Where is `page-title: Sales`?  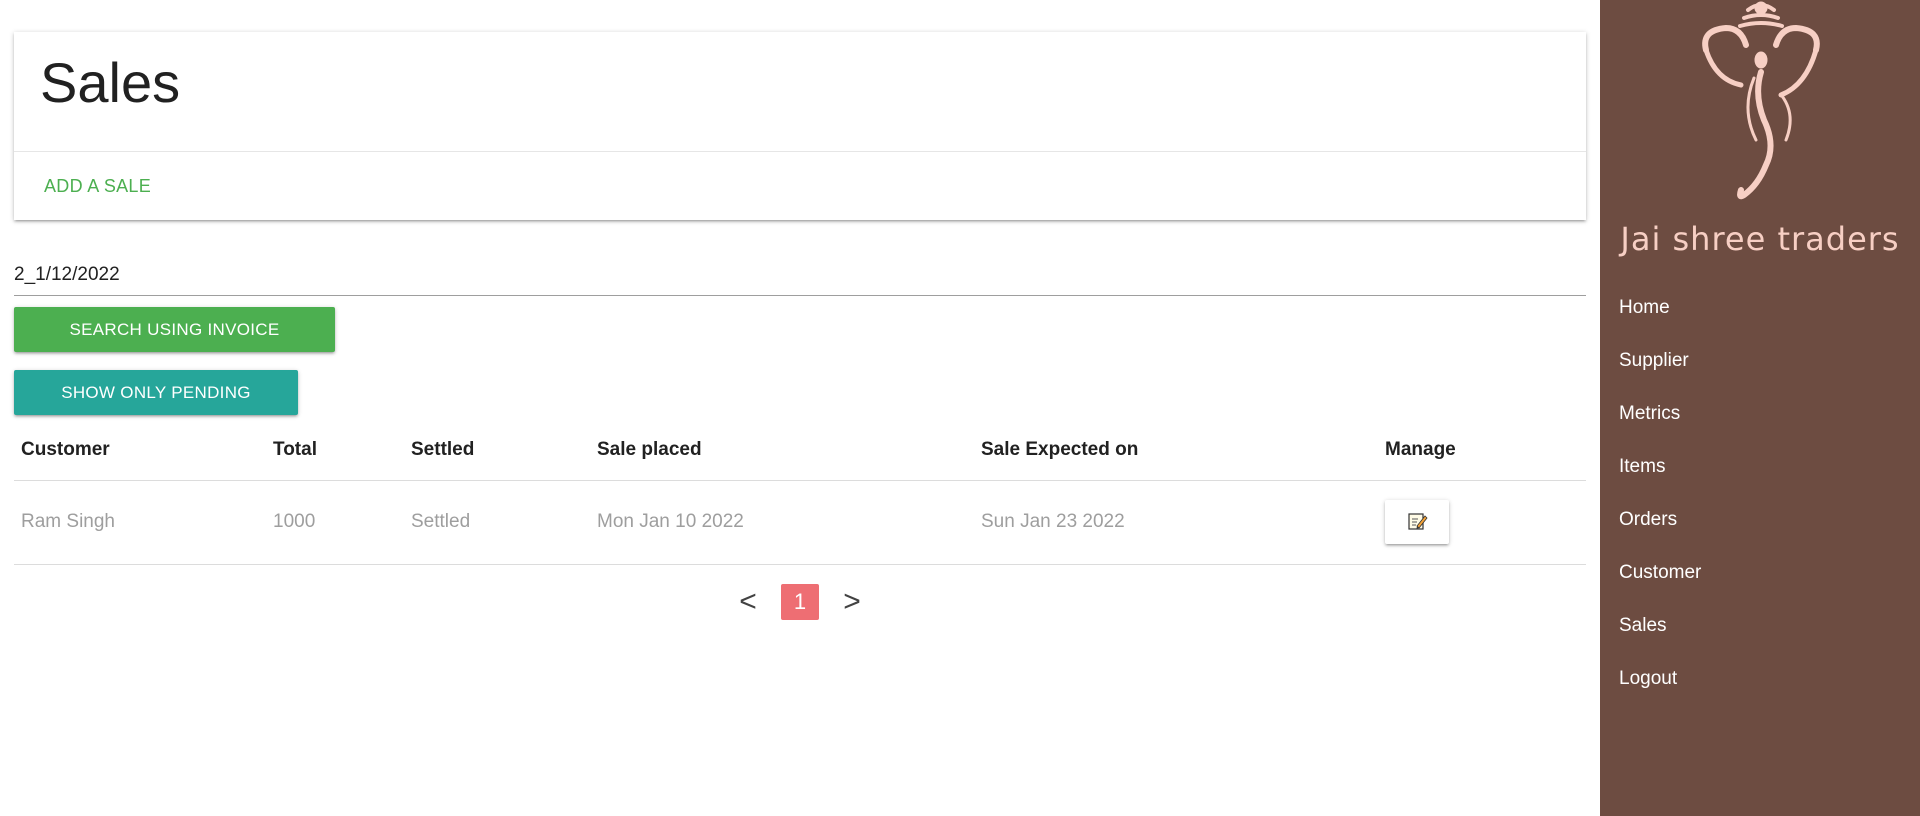
page-title: Sales is located at coordinates (110, 82).